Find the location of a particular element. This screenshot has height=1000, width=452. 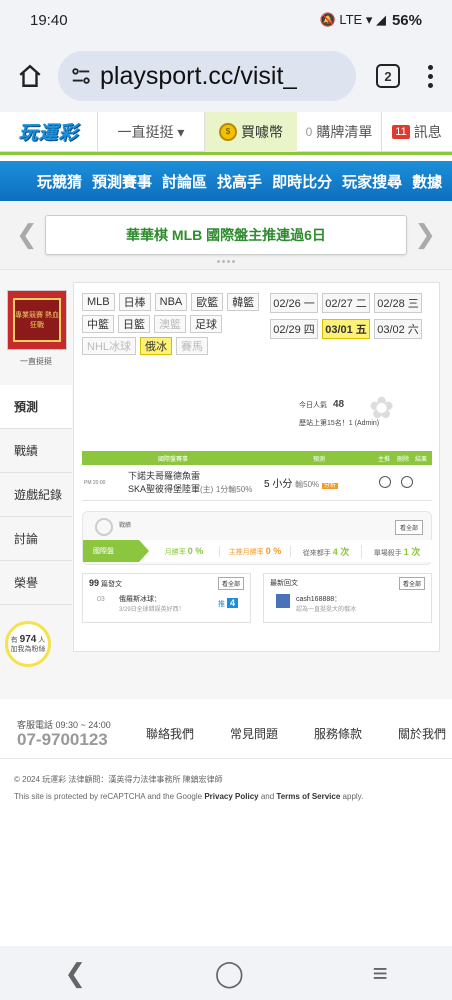

posts-header: 99 篇發文 is located at coordinates (105, 583).